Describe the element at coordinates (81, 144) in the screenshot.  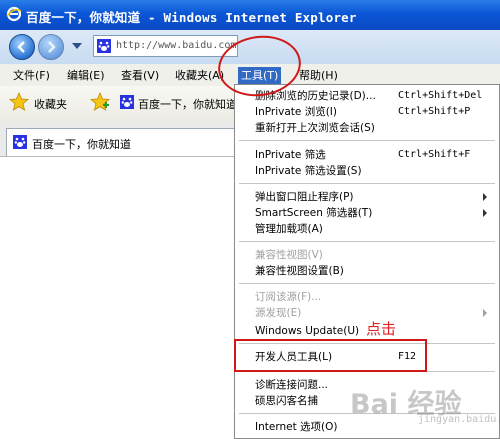
I see `tab-label: 百度一下，你就知道` at that location.